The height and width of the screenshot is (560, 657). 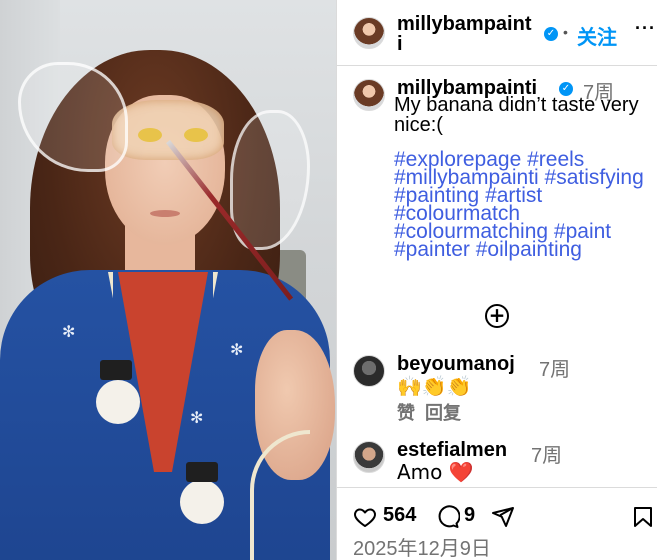 What do you see at coordinates (497, 316) in the screenshot?
I see `plus-circle-icon: +` at bounding box center [497, 316].